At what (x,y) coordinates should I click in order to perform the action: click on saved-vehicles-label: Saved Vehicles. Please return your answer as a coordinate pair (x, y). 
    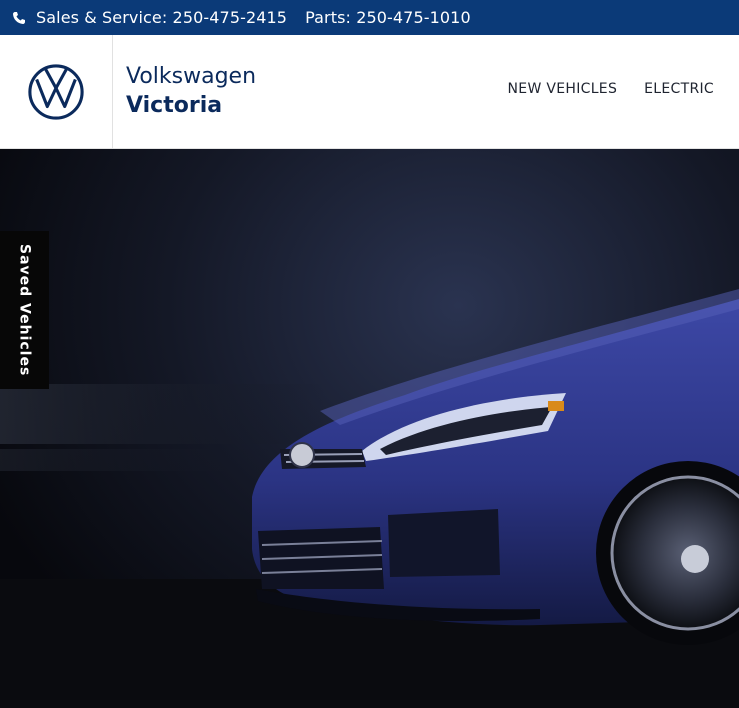
    Looking at the image, I should click on (24, 310).